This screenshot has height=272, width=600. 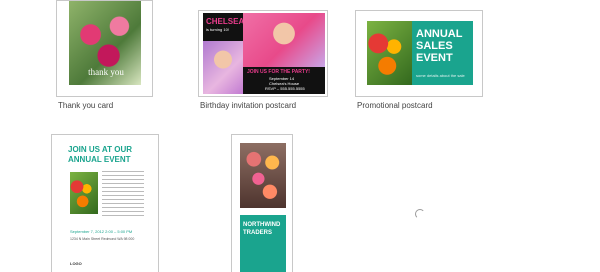 What do you see at coordinates (104, 48) in the screenshot?
I see `template-thank-you-card: thank you` at bounding box center [104, 48].